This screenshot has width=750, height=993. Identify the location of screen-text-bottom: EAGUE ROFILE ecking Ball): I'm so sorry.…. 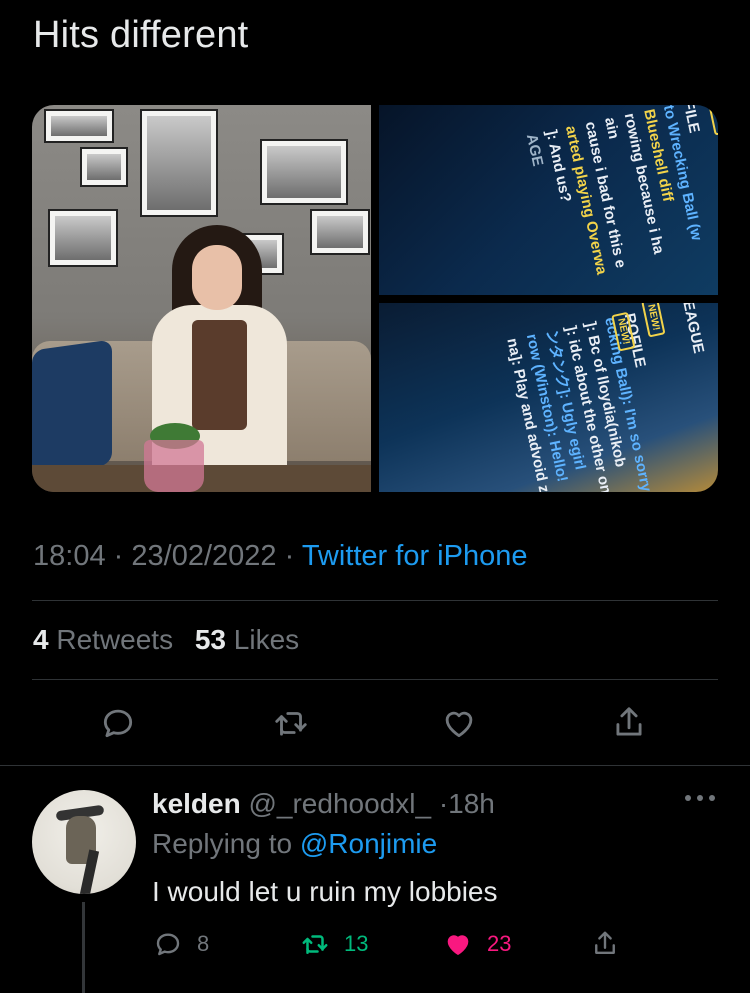
(609, 397).